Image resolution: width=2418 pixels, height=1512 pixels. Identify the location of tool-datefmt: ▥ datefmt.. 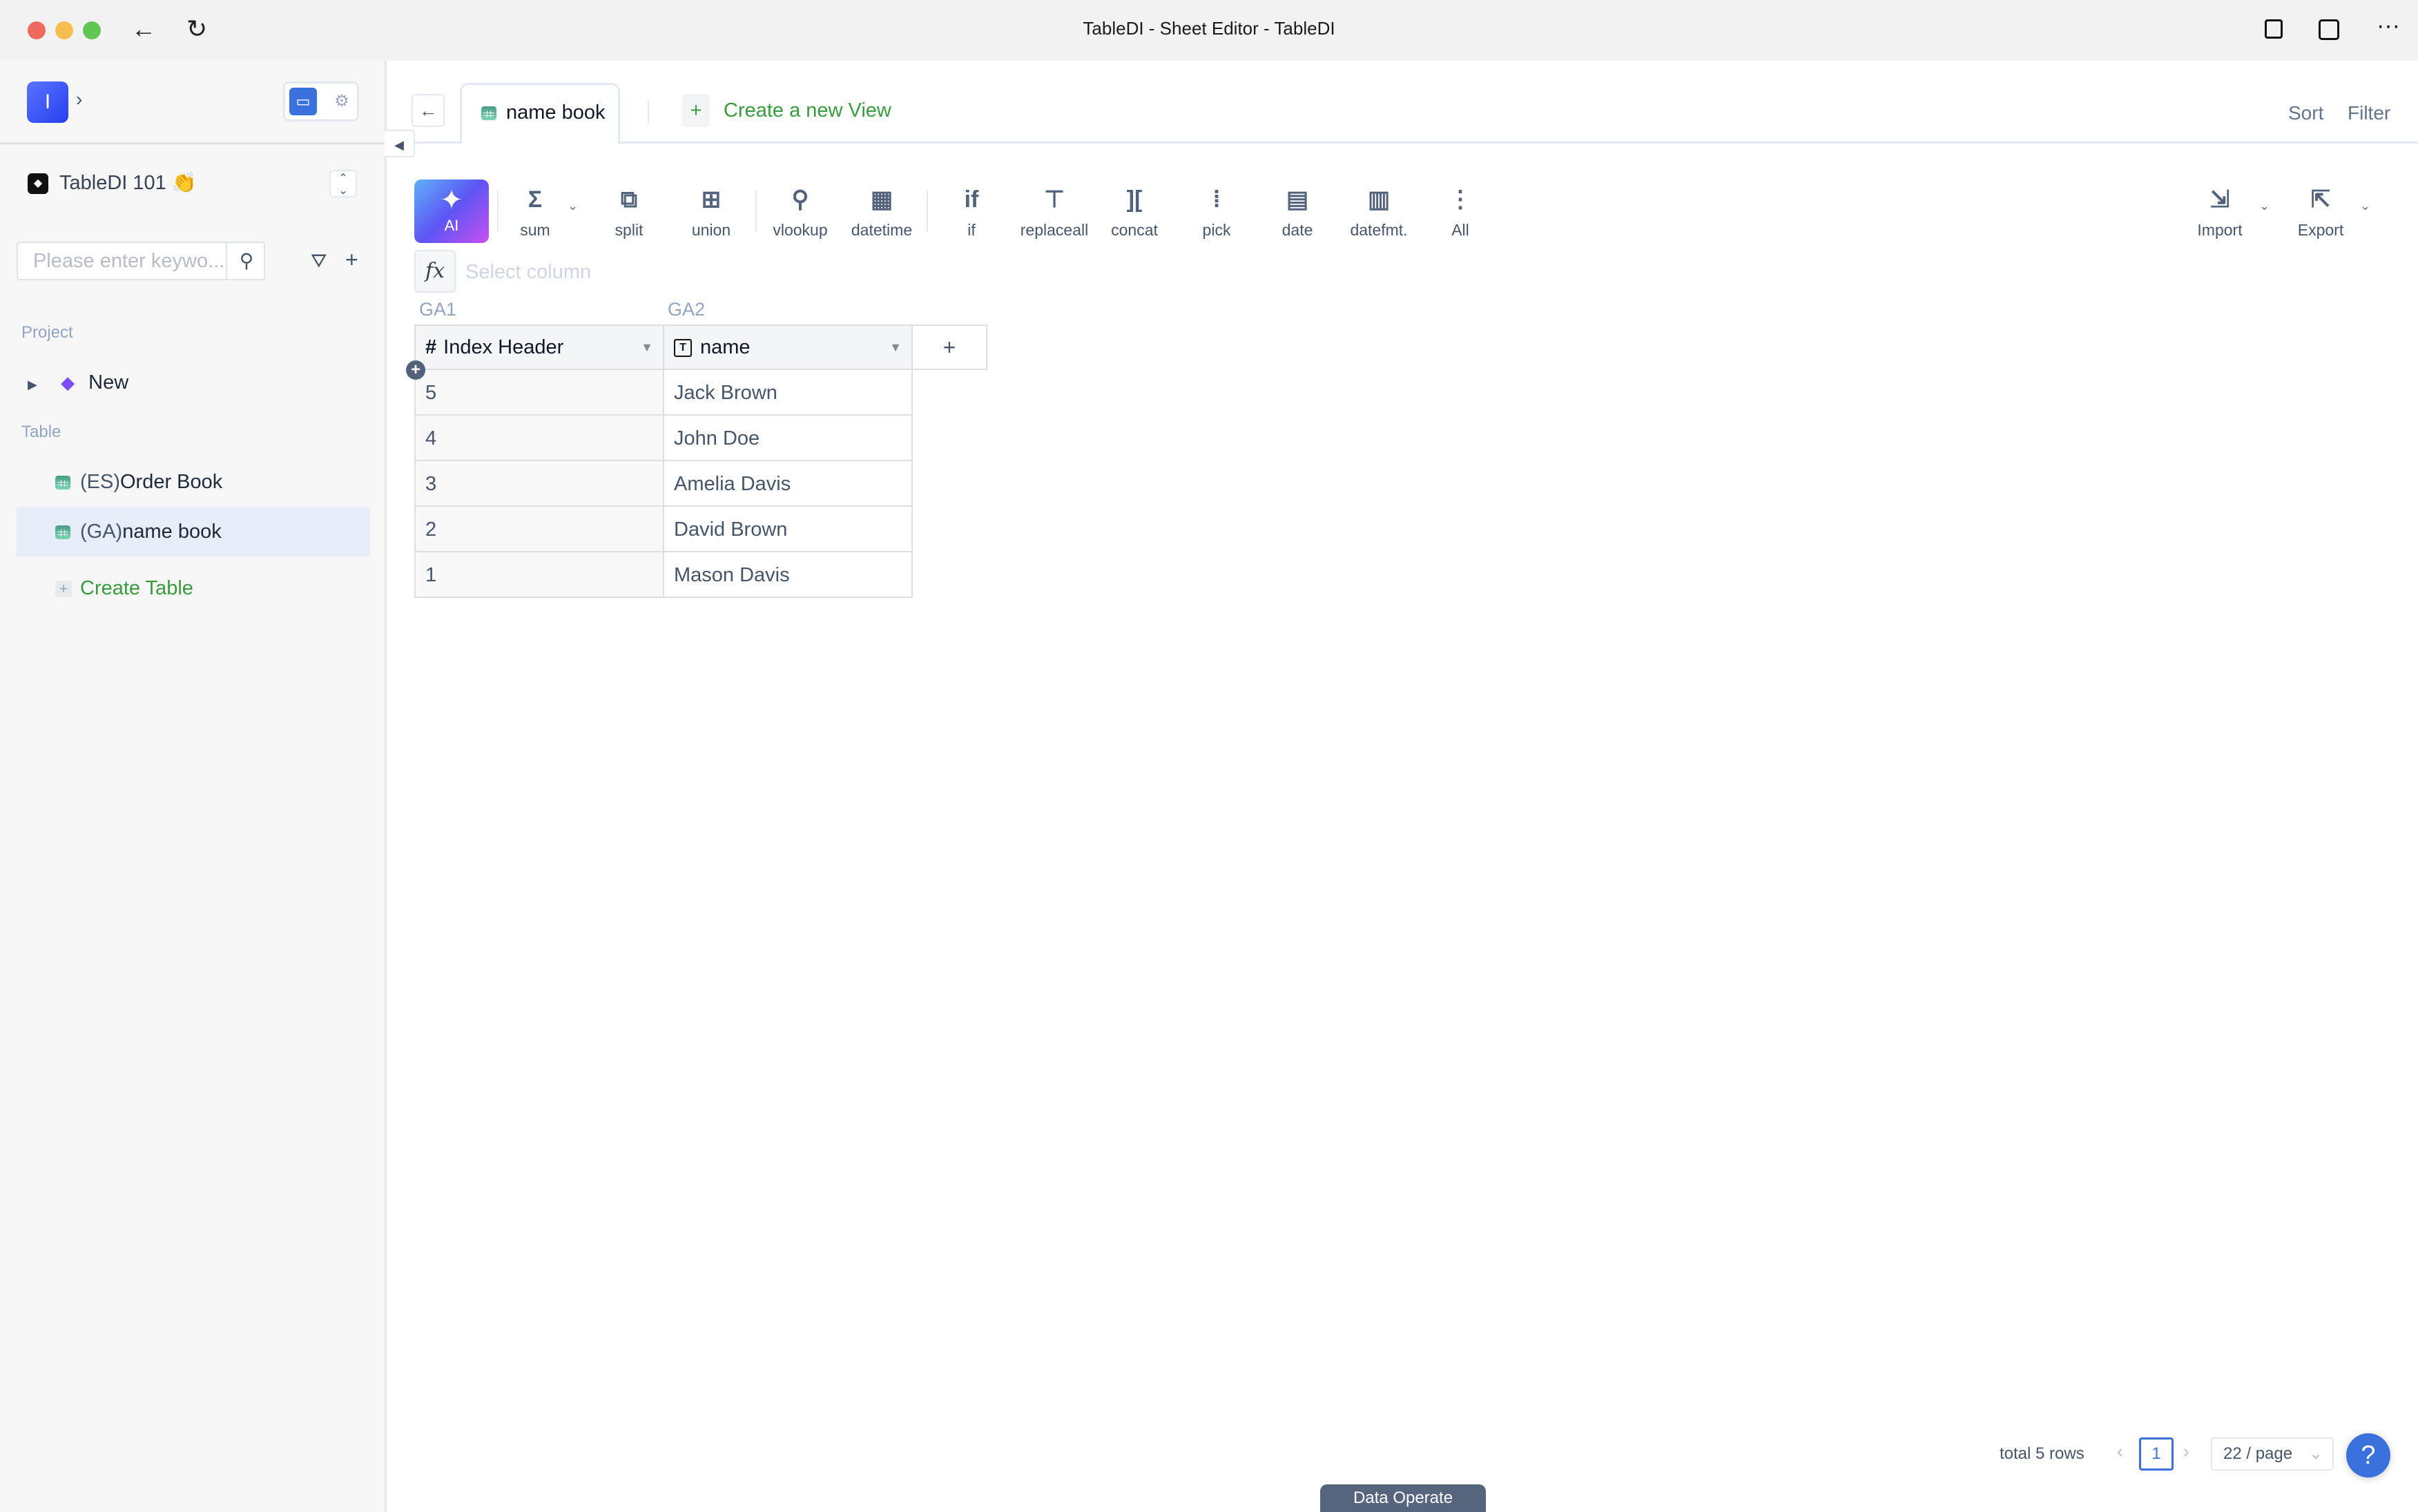
(1379, 213).